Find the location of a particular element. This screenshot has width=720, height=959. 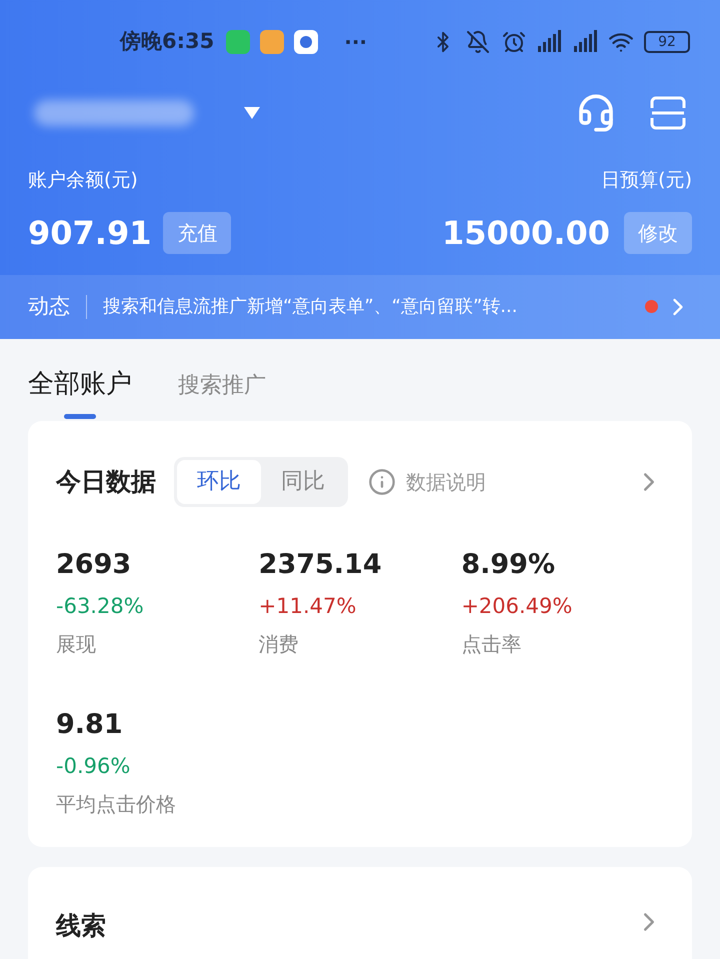

account-name-blurred is located at coordinates (114, 113).